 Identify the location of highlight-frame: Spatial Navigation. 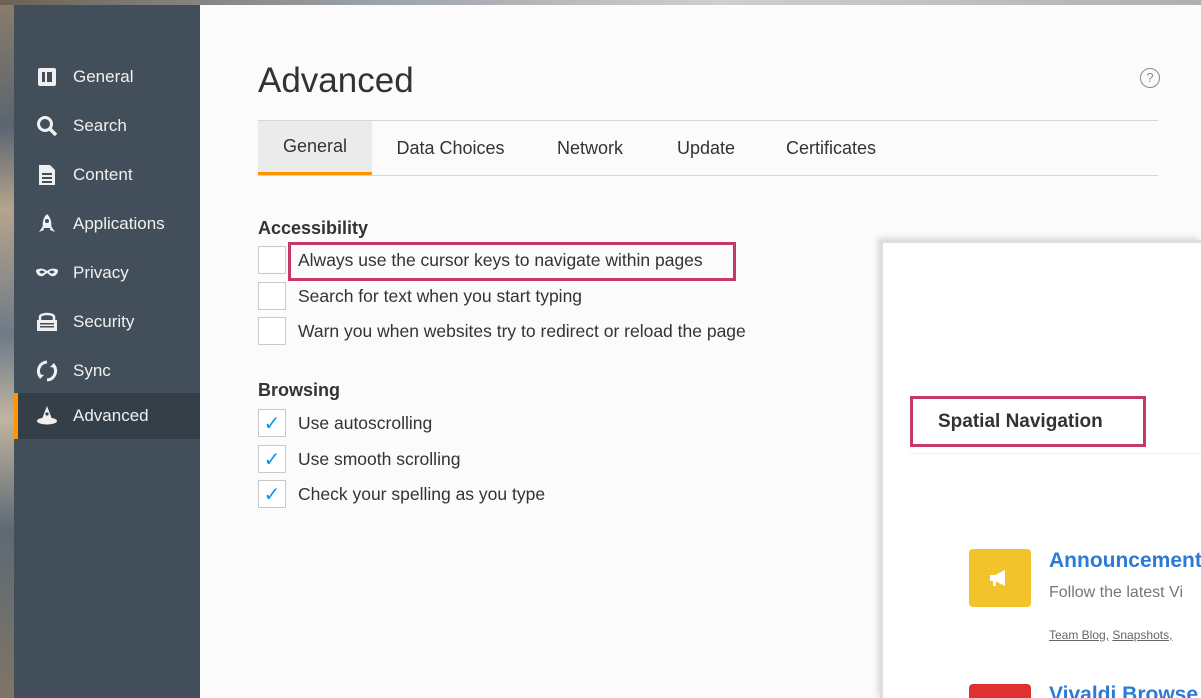
(1028, 421).